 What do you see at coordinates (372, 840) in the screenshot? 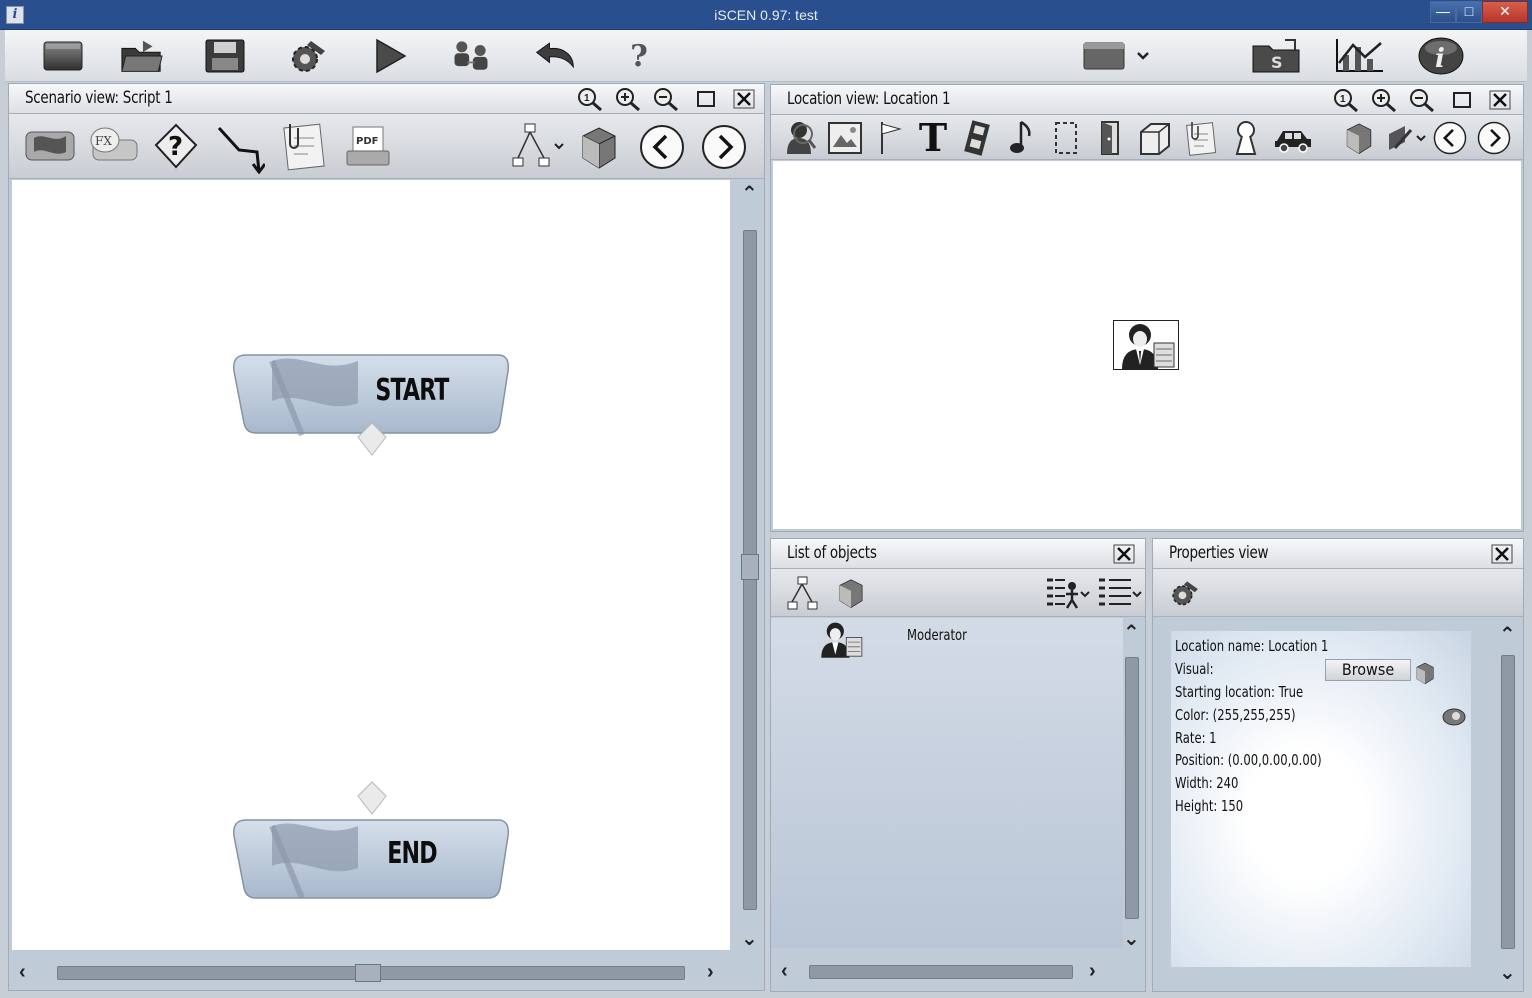
I see `end-node: END` at bounding box center [372, 840].